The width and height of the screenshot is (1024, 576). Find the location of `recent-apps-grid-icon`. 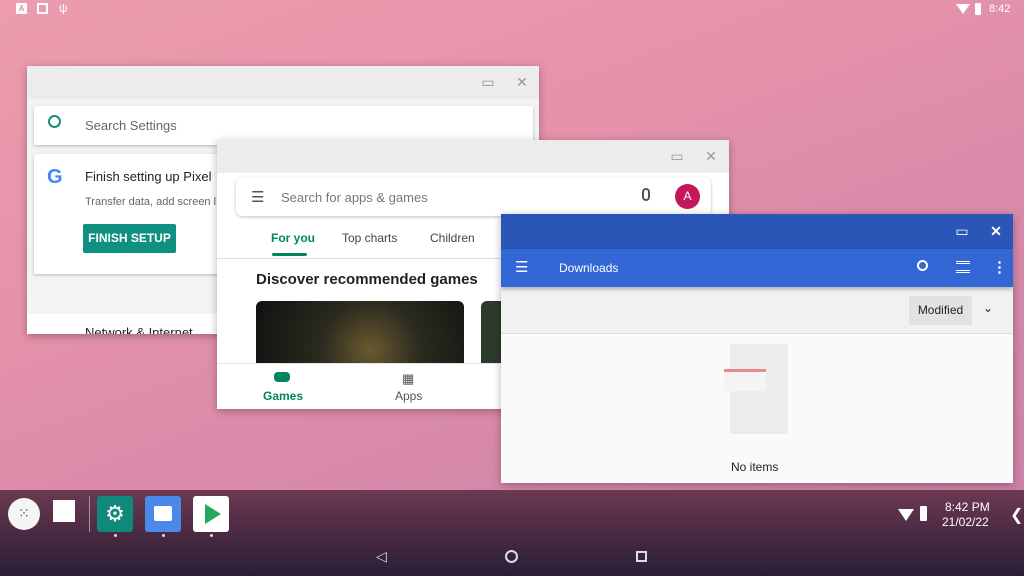

recent-apps-grid-icon is located at coordinates (64, 511).